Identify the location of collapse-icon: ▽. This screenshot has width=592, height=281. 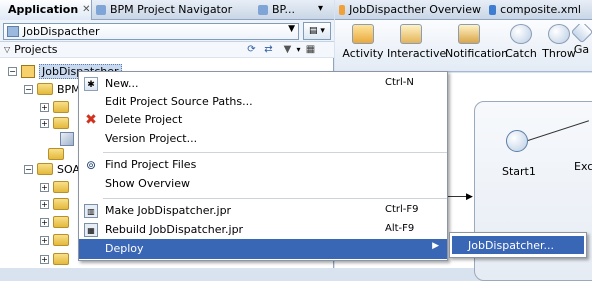
(7, 49).